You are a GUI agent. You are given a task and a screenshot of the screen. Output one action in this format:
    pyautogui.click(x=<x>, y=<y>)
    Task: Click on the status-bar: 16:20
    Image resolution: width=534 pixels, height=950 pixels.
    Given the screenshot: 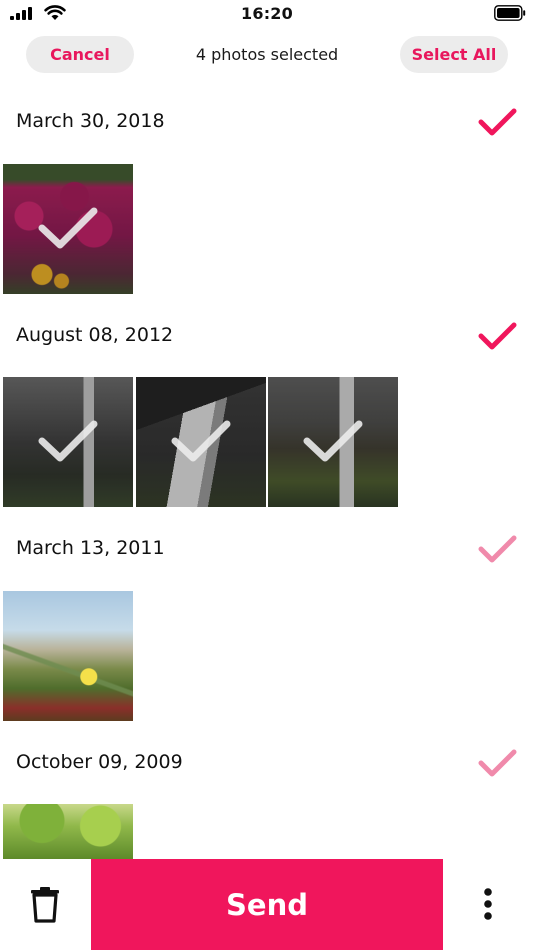 What is the action you would take?
    pyautogui.click(x=267, y=14)
    